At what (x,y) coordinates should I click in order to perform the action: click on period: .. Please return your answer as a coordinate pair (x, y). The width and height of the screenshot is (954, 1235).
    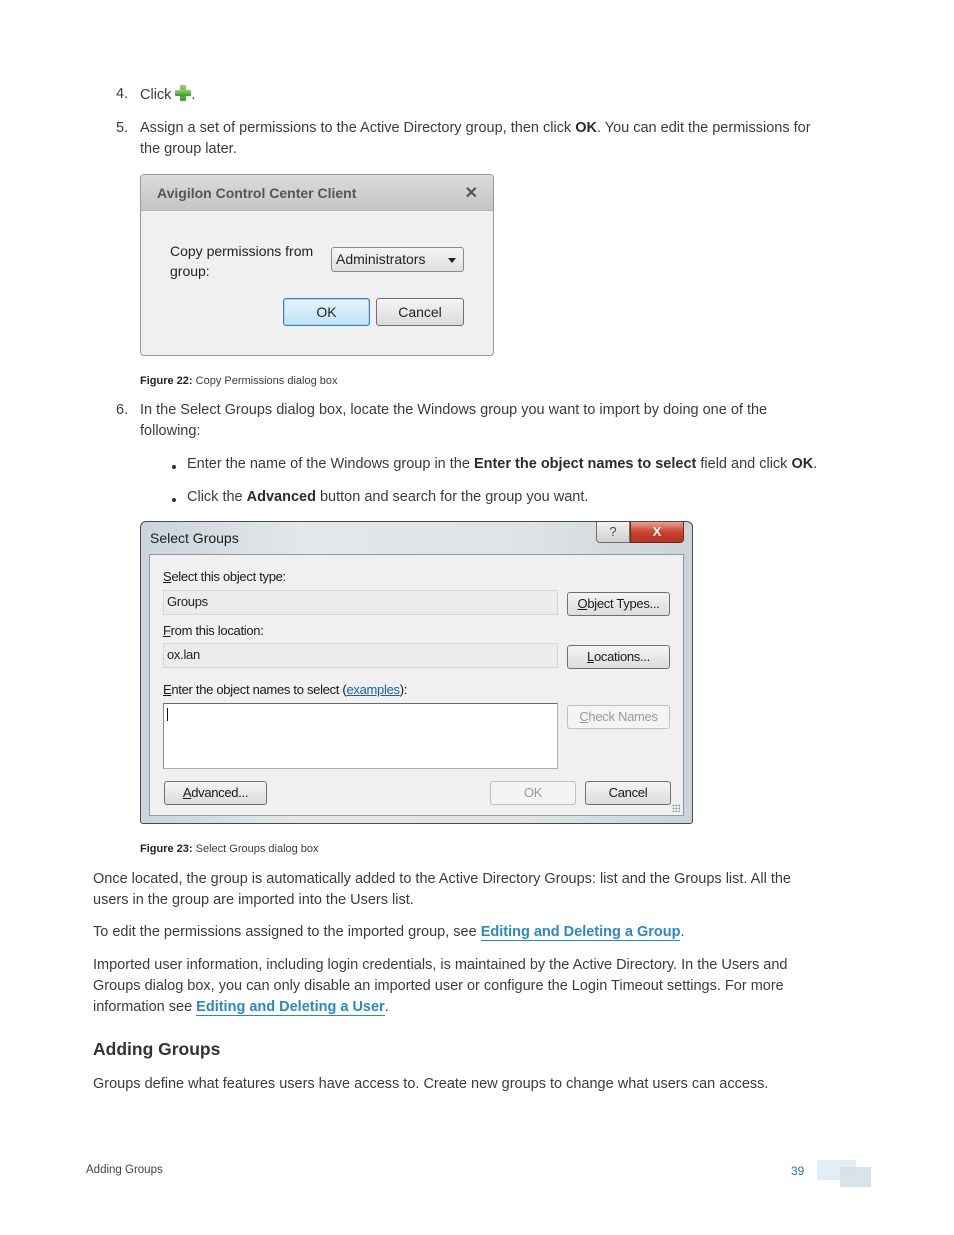
    Looking at the image, I should click on (193, 95).